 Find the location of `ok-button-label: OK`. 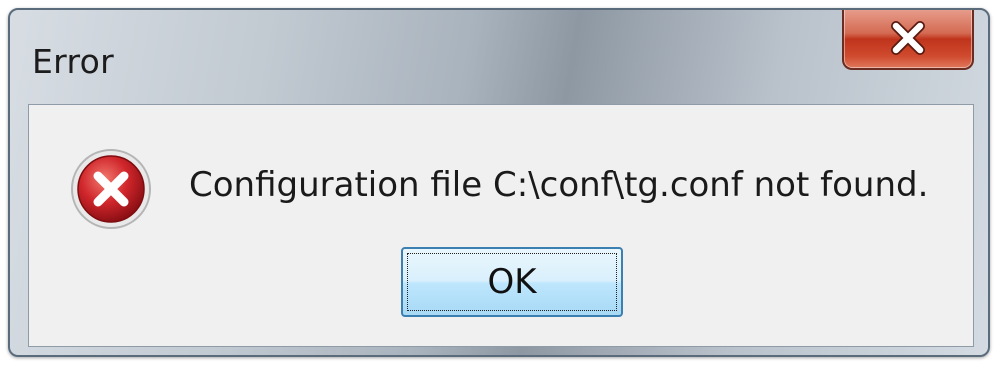

ok-button-label: OK is located at coordinates (512, 282).